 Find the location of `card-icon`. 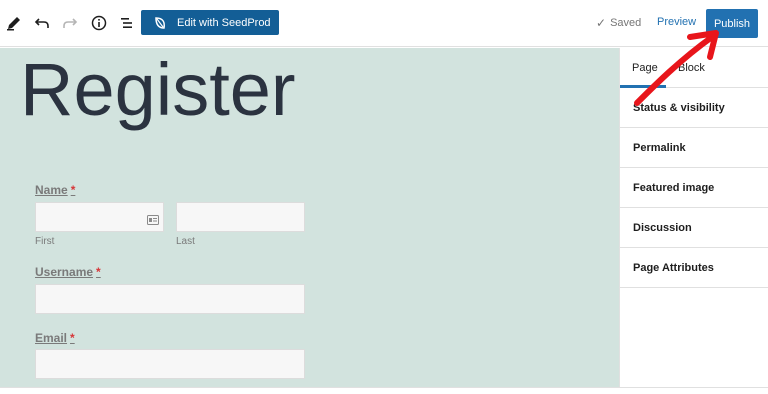

card-icon is located at coordinates (153, 218).